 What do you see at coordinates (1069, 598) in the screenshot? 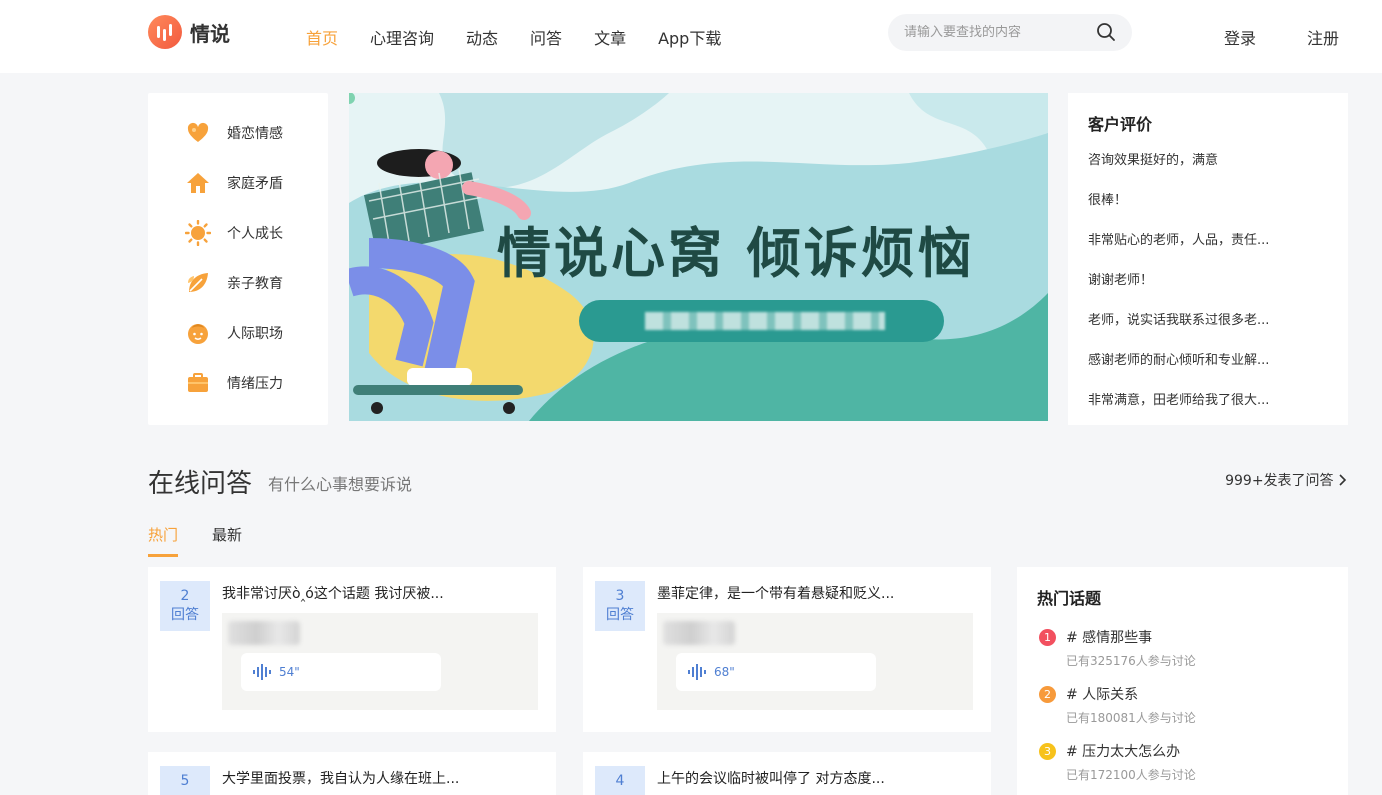
I see `hot-topics-title: 热门话题` at bounding box center [1069, 598].